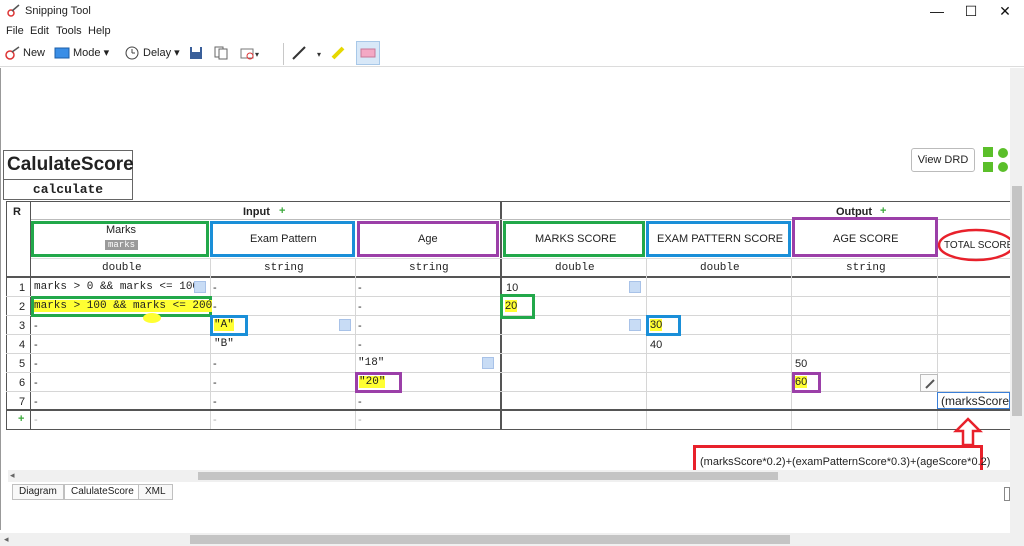 This screenshot has height=546, width=1024. What do you see at coordinates (22, 307) in the screenshot?
I see `row-number: 2` at bounding box center [22, 307].